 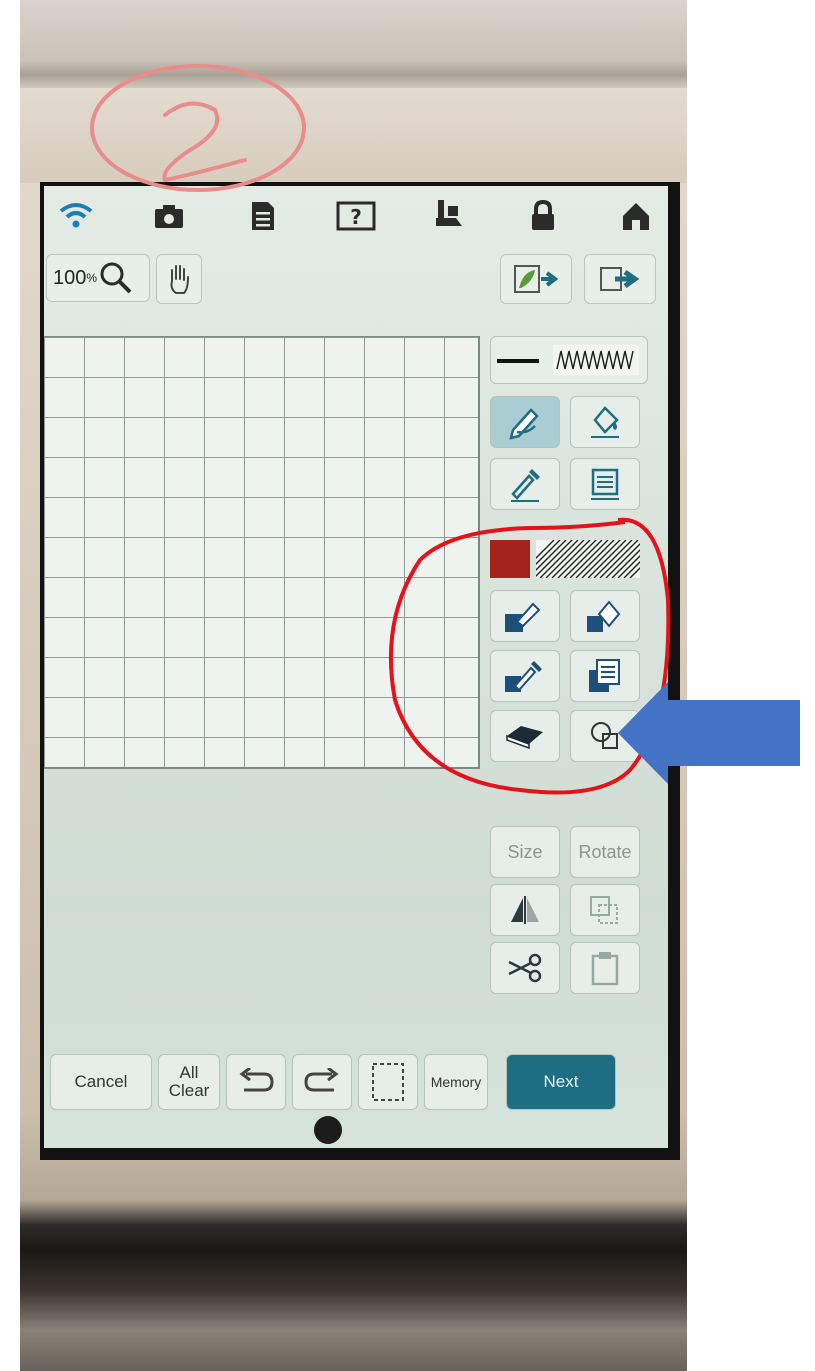 I want to click on machine-bezel, so click(x=353, y=135).